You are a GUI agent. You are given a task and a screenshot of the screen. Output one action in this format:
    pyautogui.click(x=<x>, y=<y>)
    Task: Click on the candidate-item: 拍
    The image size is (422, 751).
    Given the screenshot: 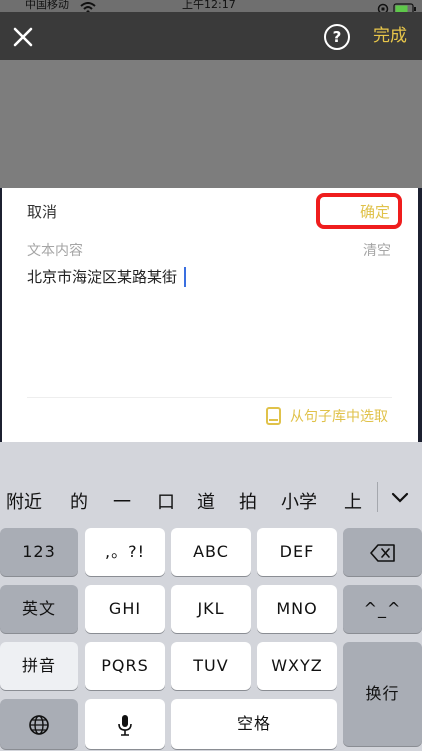 What is the action you would take?
    pyautogui.click(x=248, y=503)
    